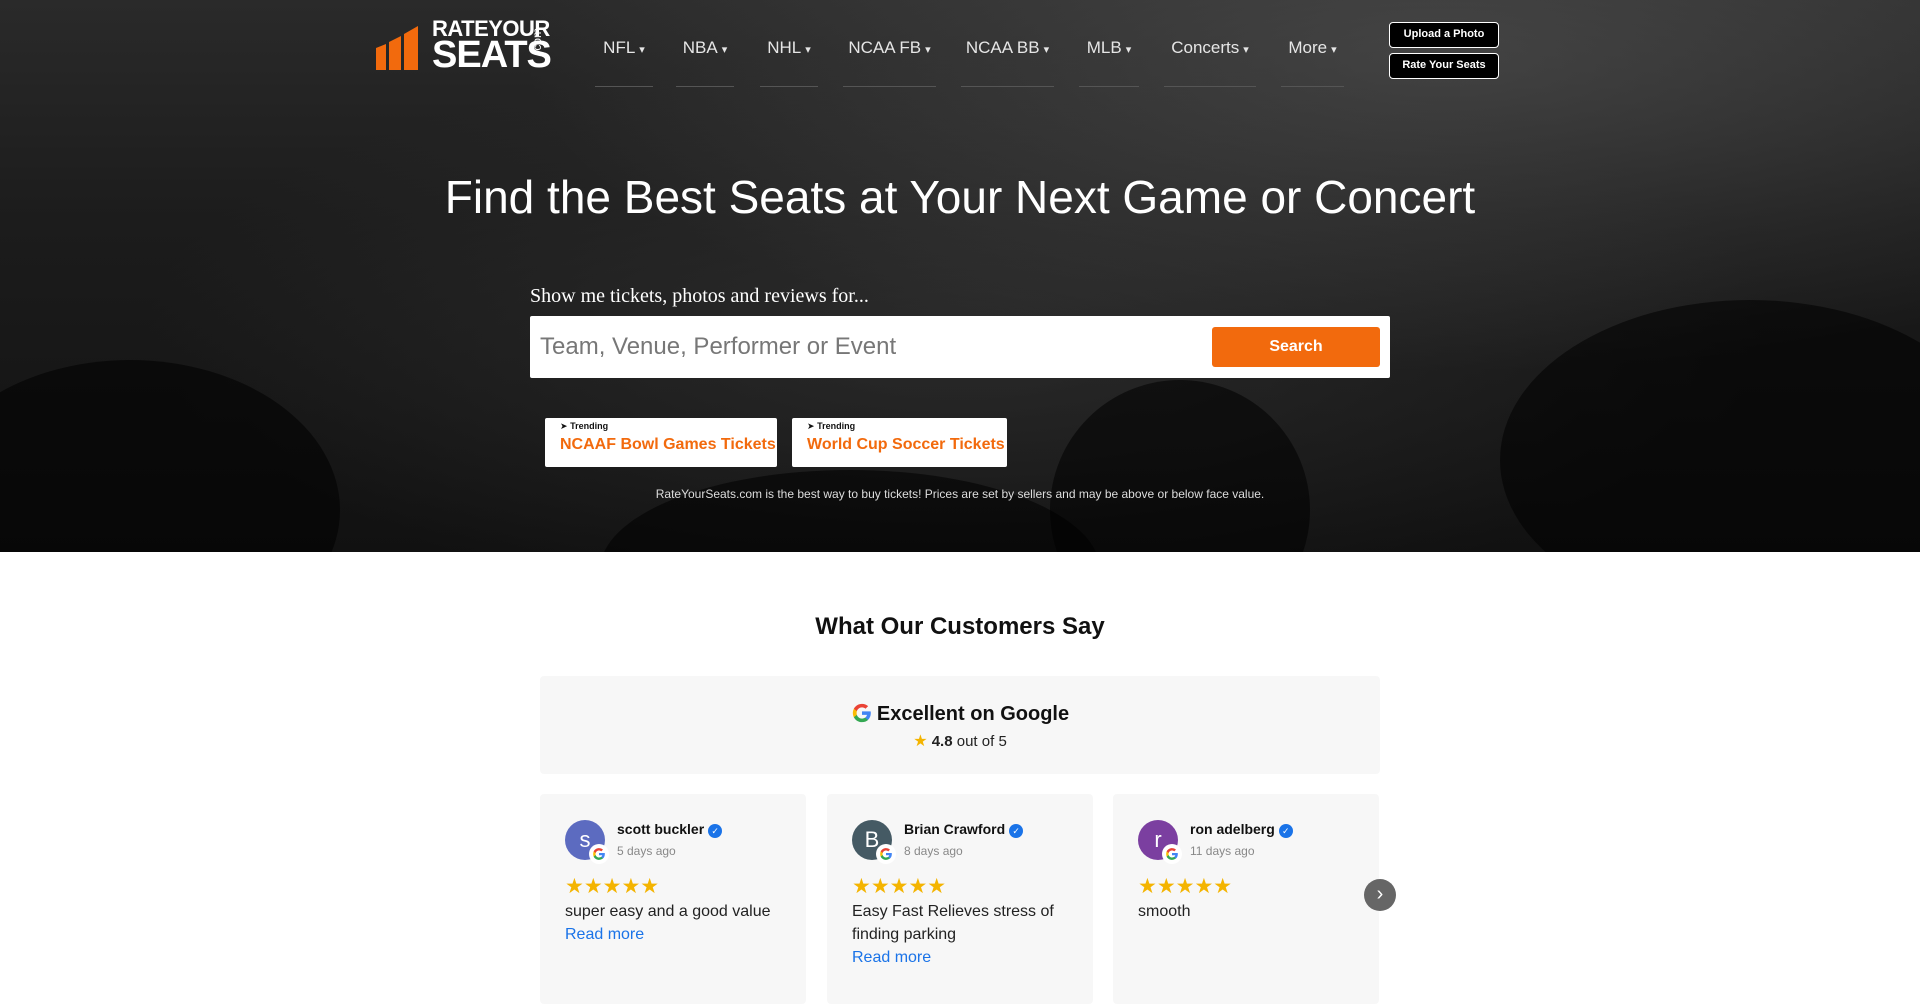 Image resolution: width=1920 pixels, height=1004 pixels. I want to click on reviewer-name: Brian Crawford ✓, so click(964, 829).